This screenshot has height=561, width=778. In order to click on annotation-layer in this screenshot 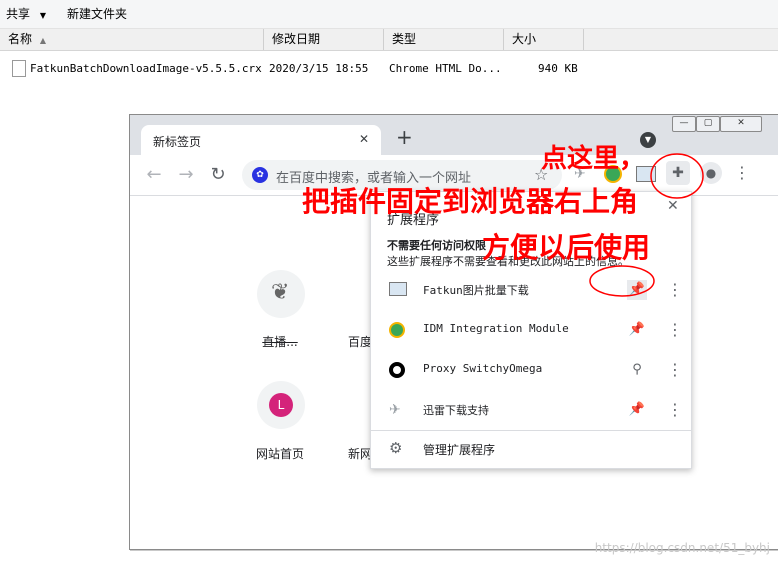, I will do `click(646, 225)`.